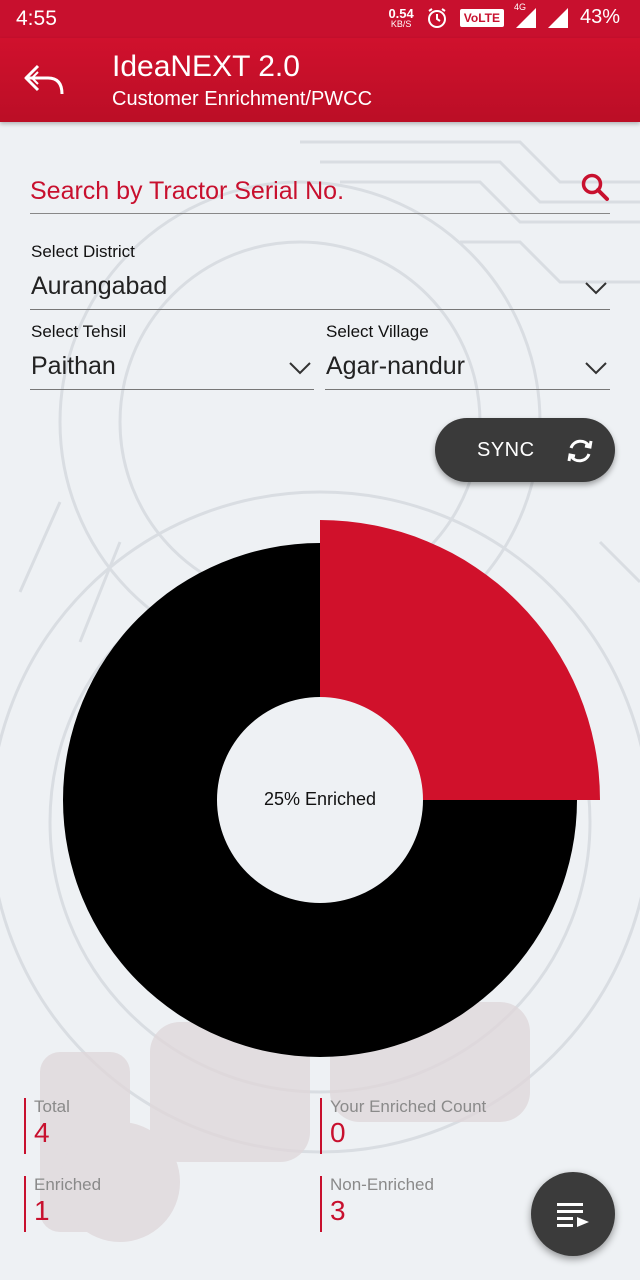 Image resolution: width=640 pixels, height=1280 pixels. Describe the element at coordinates (401, 13) in the screenshot. I see `speed-value: 0.54` at that location.